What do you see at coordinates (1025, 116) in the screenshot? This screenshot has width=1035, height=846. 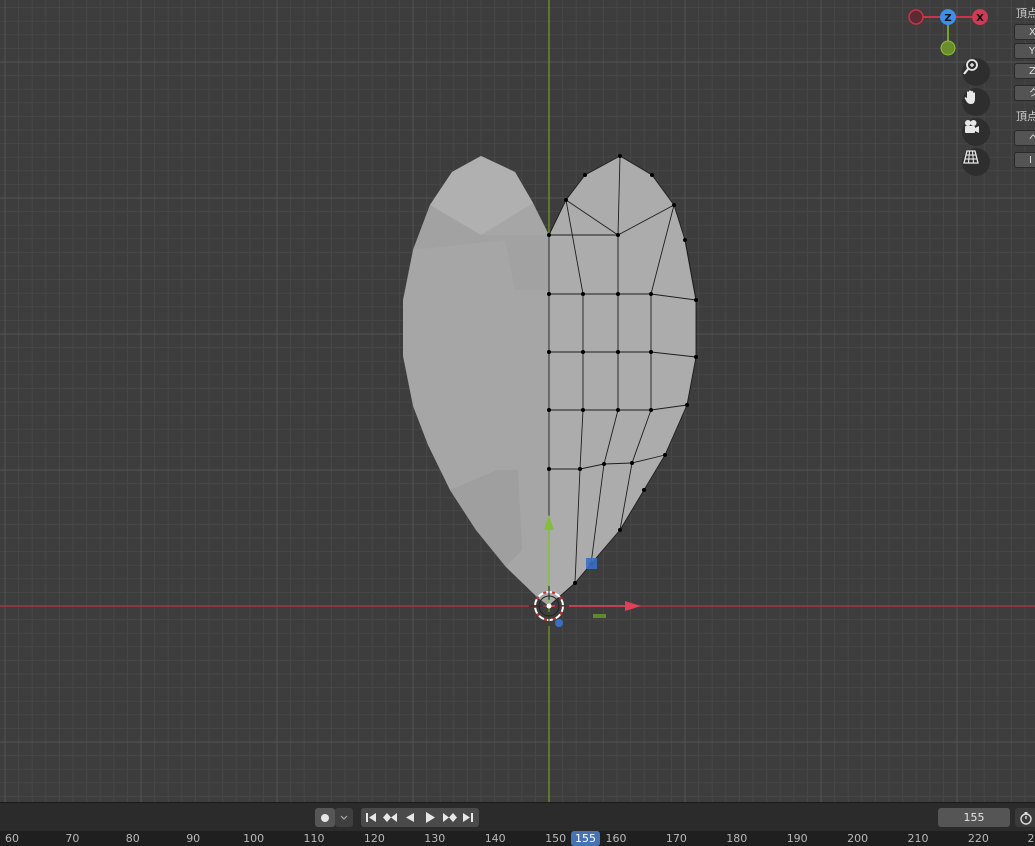 I see `vertex-section-label-2: 頂点` at bounding box center [1025, 116].